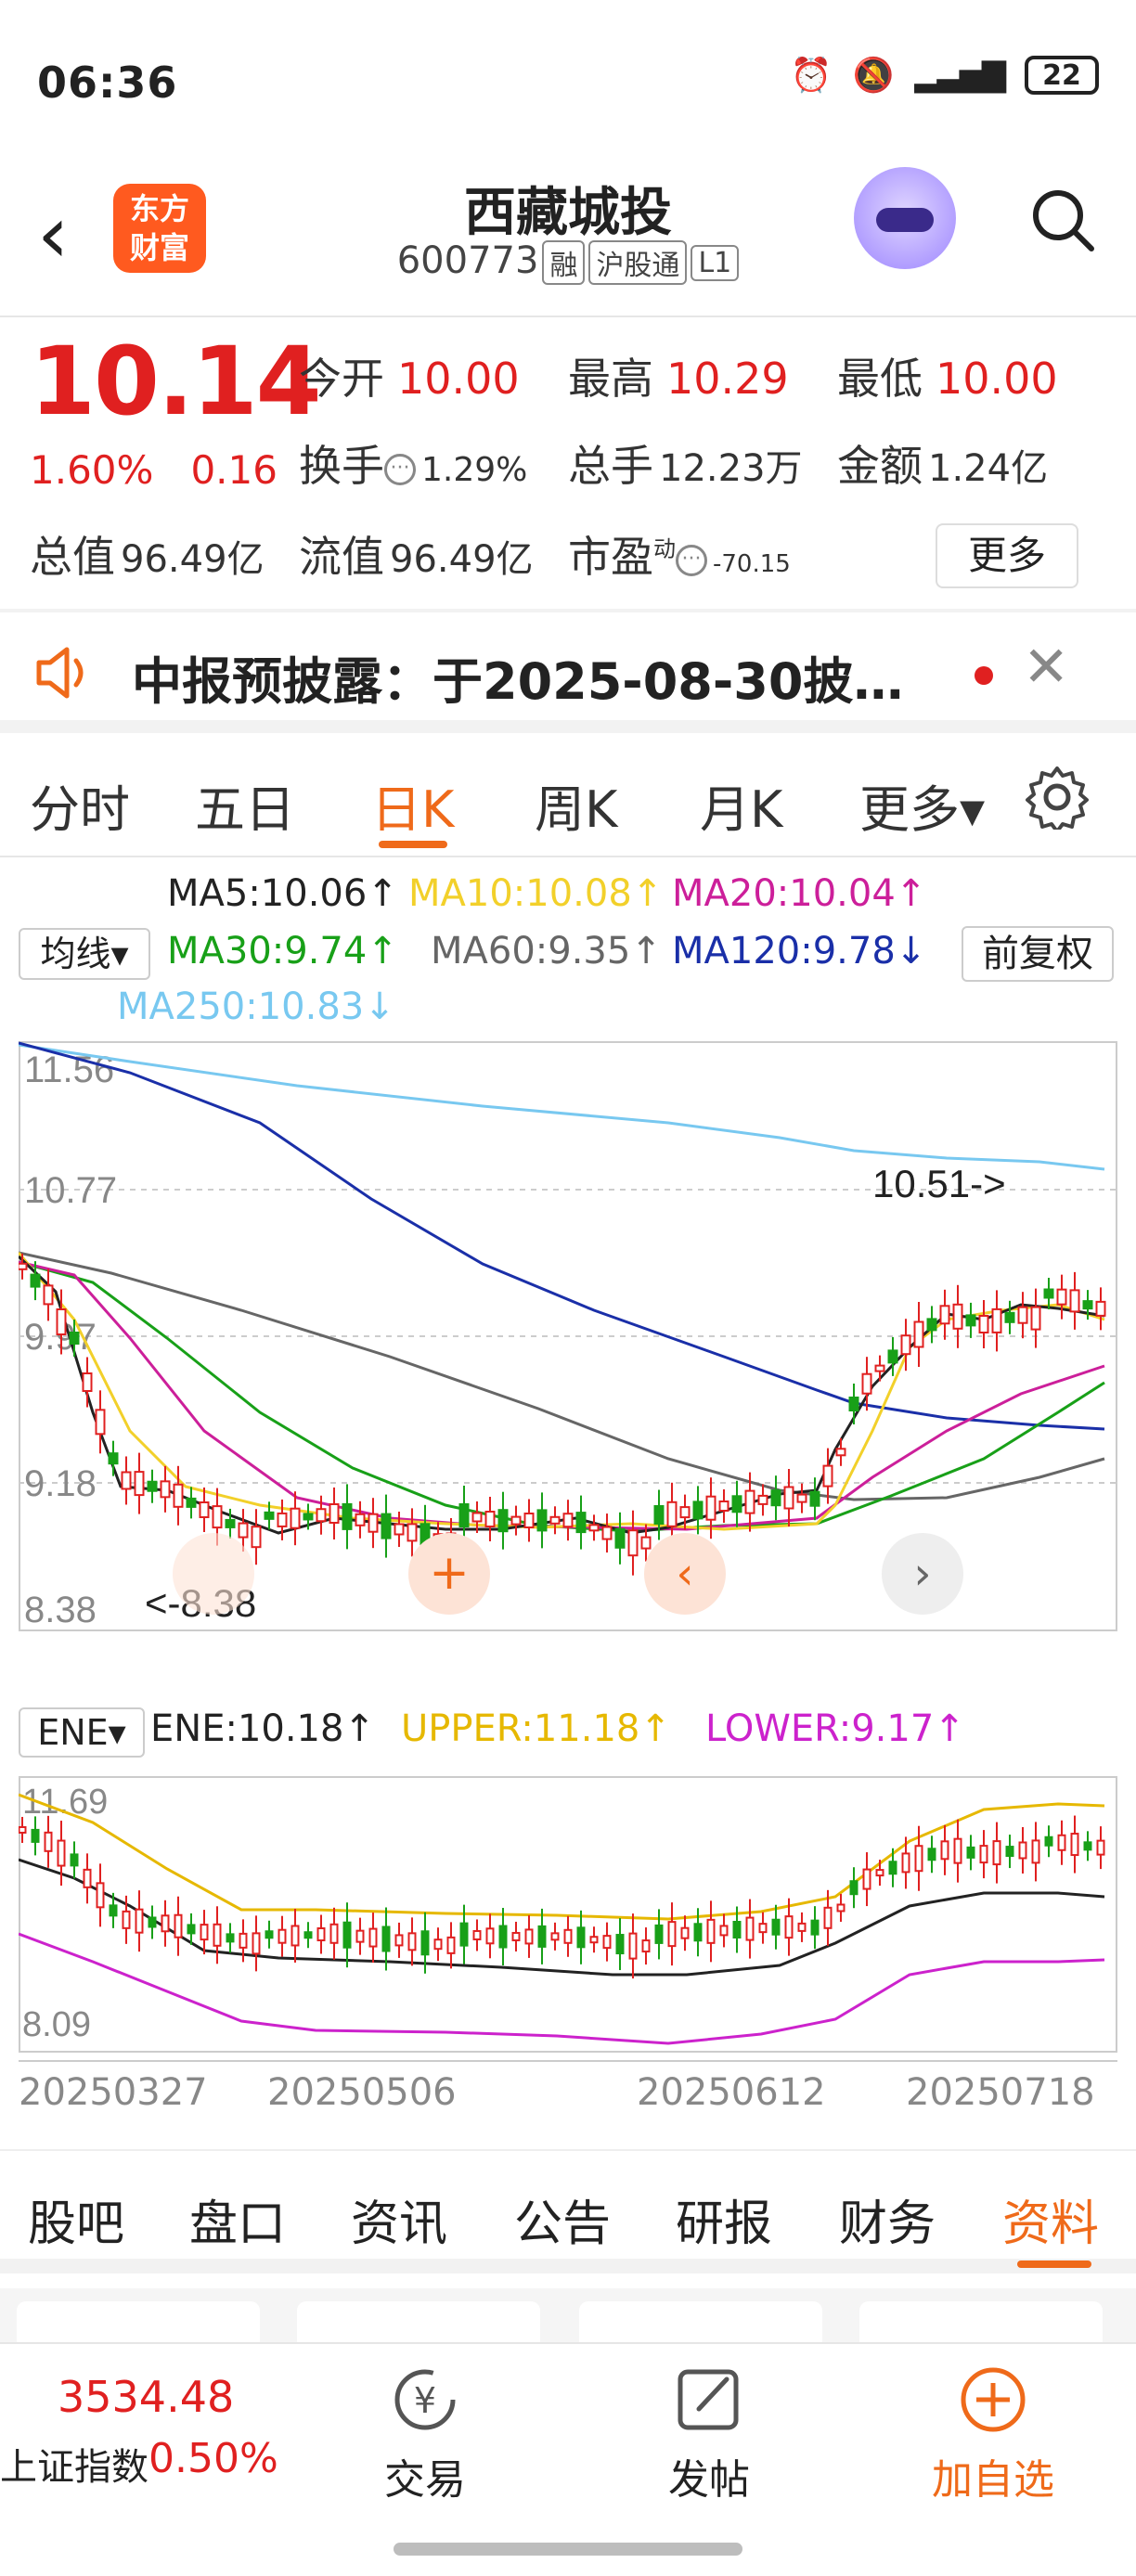 Image resolution: width=1136 pixels, height=2576 pixels. Describe the element at coordinates (139, 2427) in the screenshot. I see `index-ticker: 3534.48 上证指数 0.50%` at that location.